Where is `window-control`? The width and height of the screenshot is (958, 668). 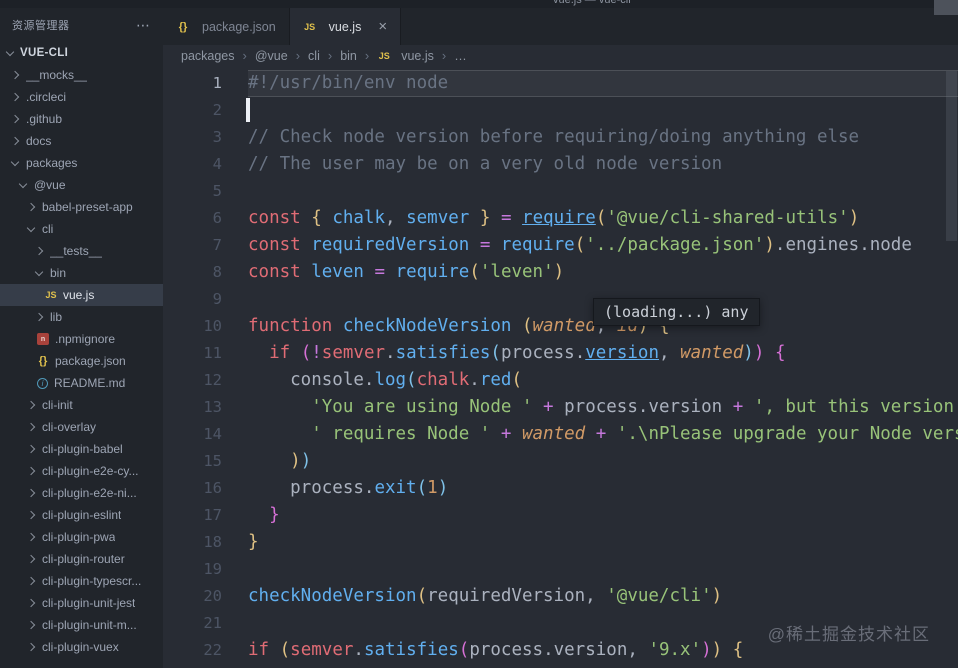 window-control is located at coordinates (946, 7).